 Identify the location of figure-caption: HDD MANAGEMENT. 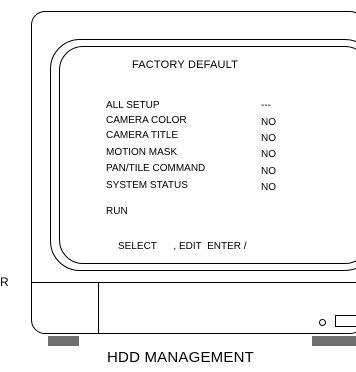
(180, 357).